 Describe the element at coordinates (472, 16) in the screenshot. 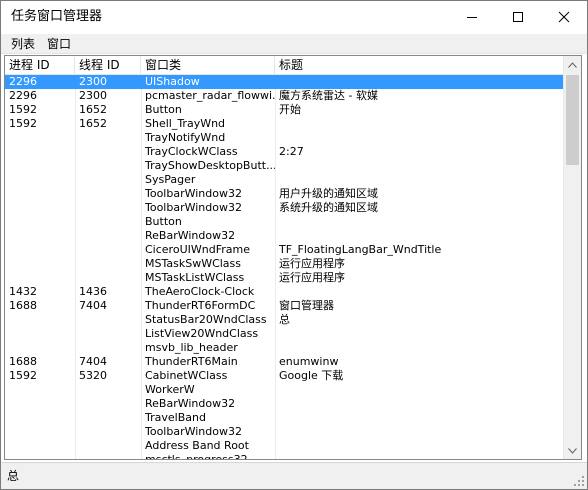

I see `minimize-button` at that location.